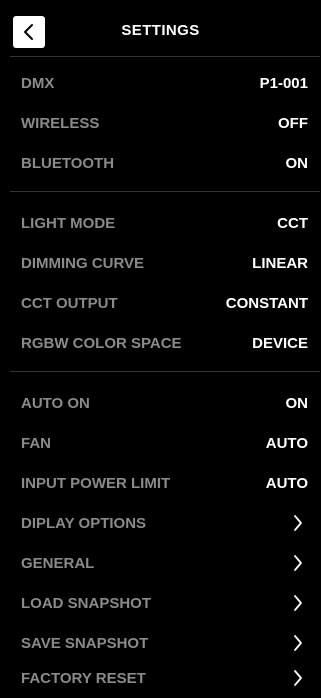 The width and height of the screenshot is (321, 698). What do you see at coordinates (160, 123) in the screenshot?
I see `setting-row-wireless: WIRELESS OFF` at bounding box center [160, 123].